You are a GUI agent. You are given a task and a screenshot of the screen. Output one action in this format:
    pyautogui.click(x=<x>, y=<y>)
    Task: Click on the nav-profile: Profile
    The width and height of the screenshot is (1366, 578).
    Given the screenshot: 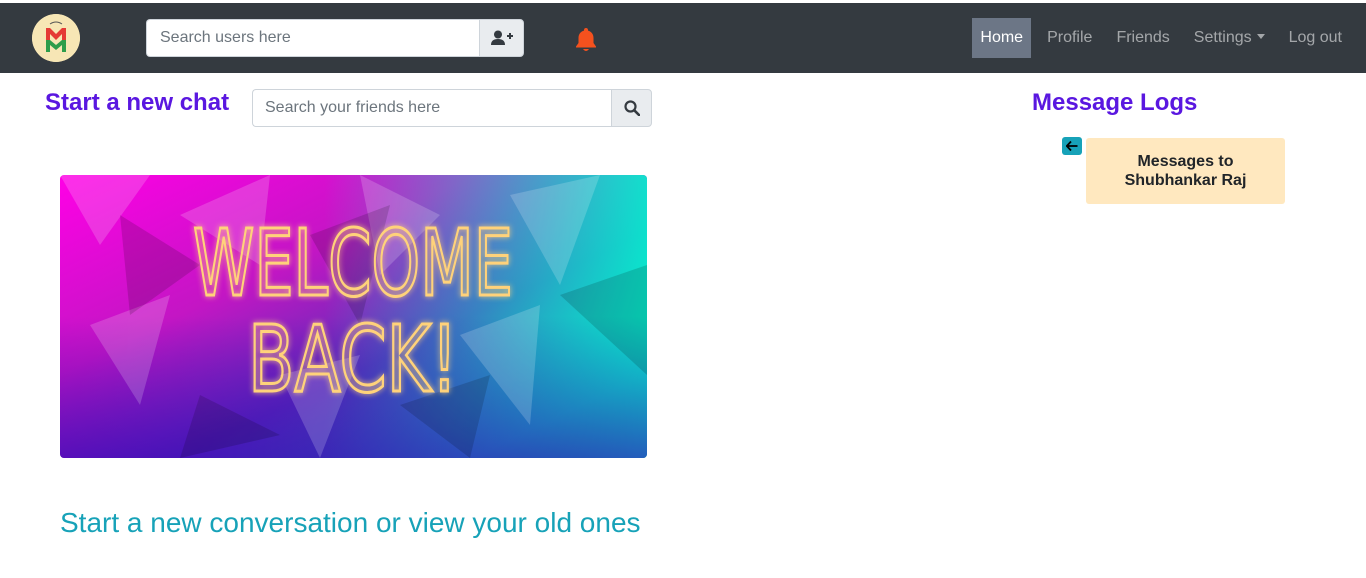 What is the action you would take?
    pyautogui.click(x=1069, y=38)
    